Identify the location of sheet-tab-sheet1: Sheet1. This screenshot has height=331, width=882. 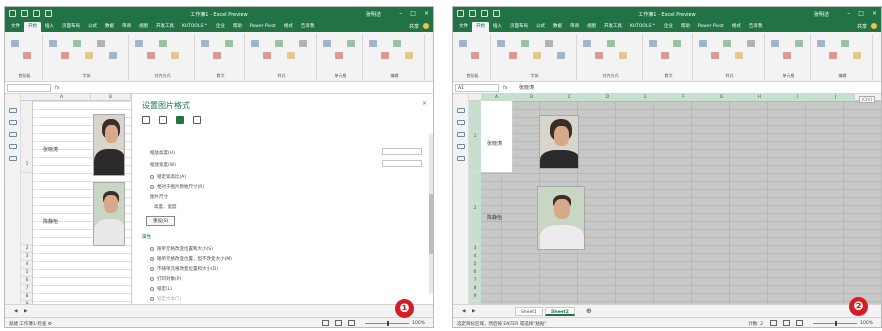
(529, 311).